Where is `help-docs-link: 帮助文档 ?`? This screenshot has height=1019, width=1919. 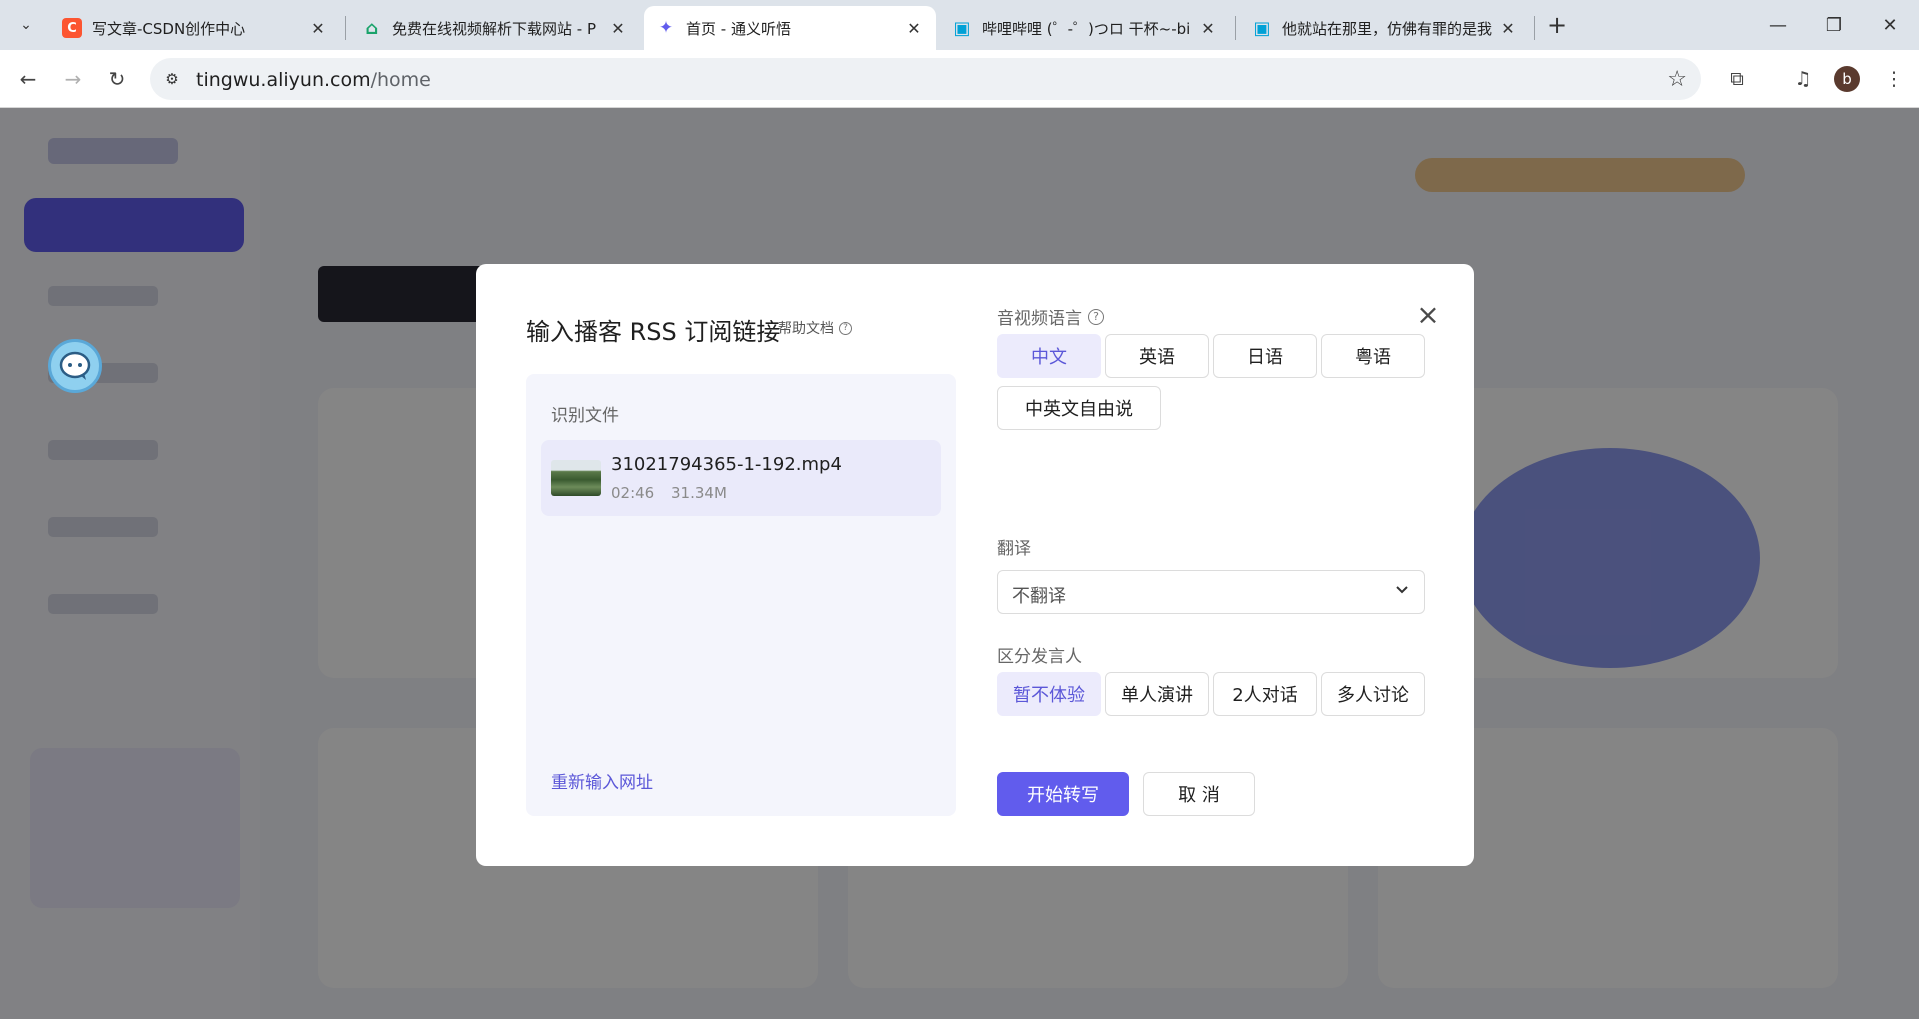 help-docs-link: 帮助文档 ? is located at coordinates (815, 328).